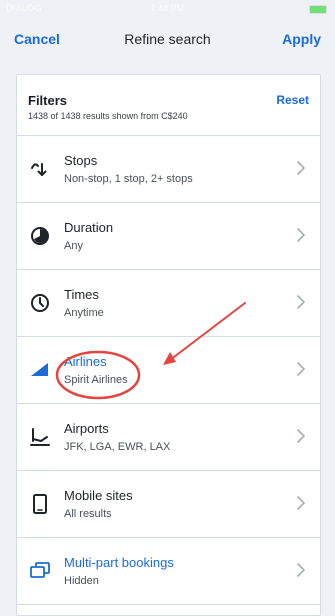 Image resolution: width=335 pixels, height=616 pixels. I want to click on apply-button: Apply, so click(301, 39).